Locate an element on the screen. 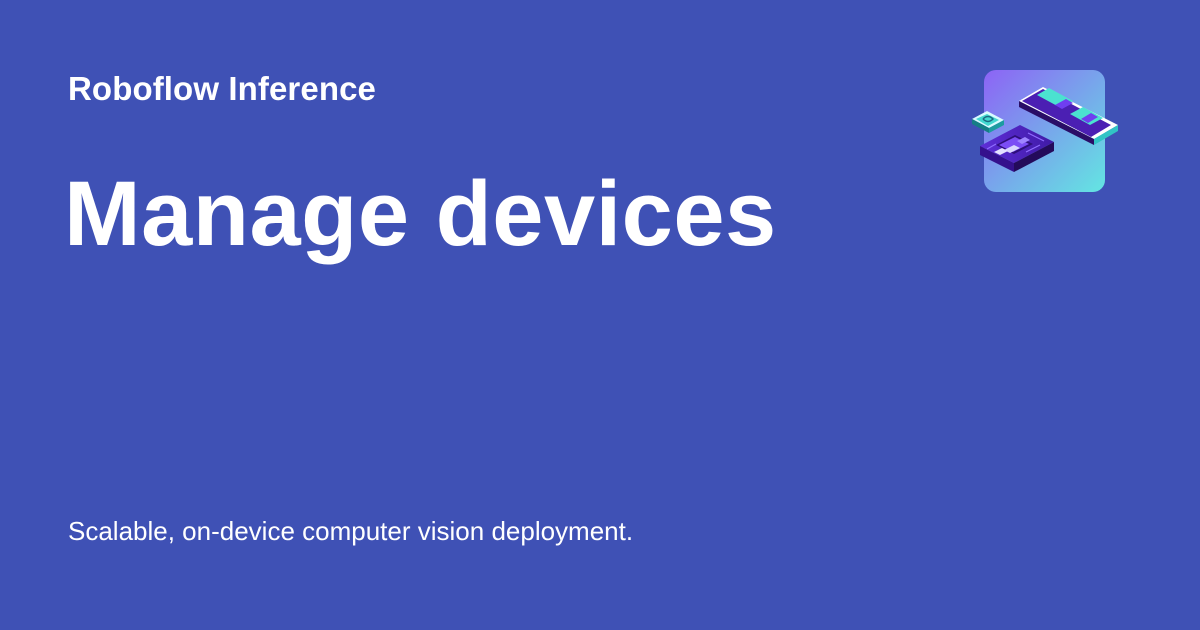 The width and height of the screenshot is (1200, 630). page-title: Manage devices is located at coordinates (420, 214).